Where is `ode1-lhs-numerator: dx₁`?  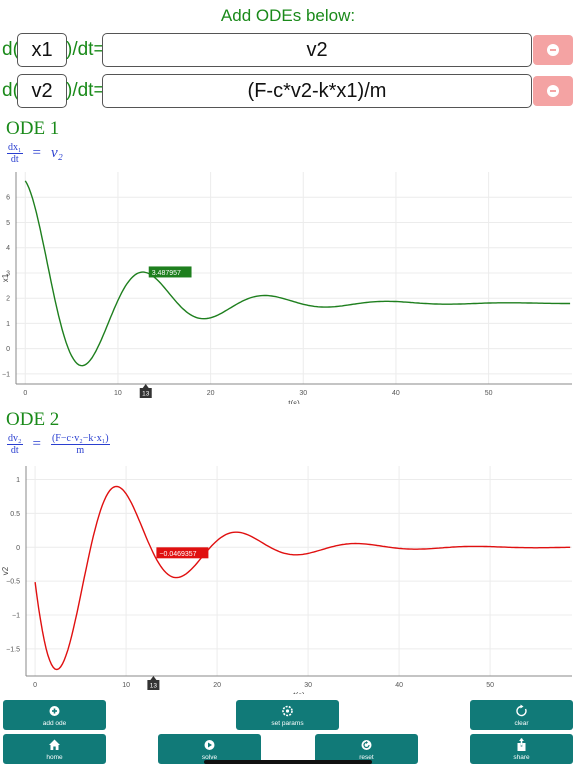
ode1-lhs-numerator: dx₁ is located at coordinates (15, 148).